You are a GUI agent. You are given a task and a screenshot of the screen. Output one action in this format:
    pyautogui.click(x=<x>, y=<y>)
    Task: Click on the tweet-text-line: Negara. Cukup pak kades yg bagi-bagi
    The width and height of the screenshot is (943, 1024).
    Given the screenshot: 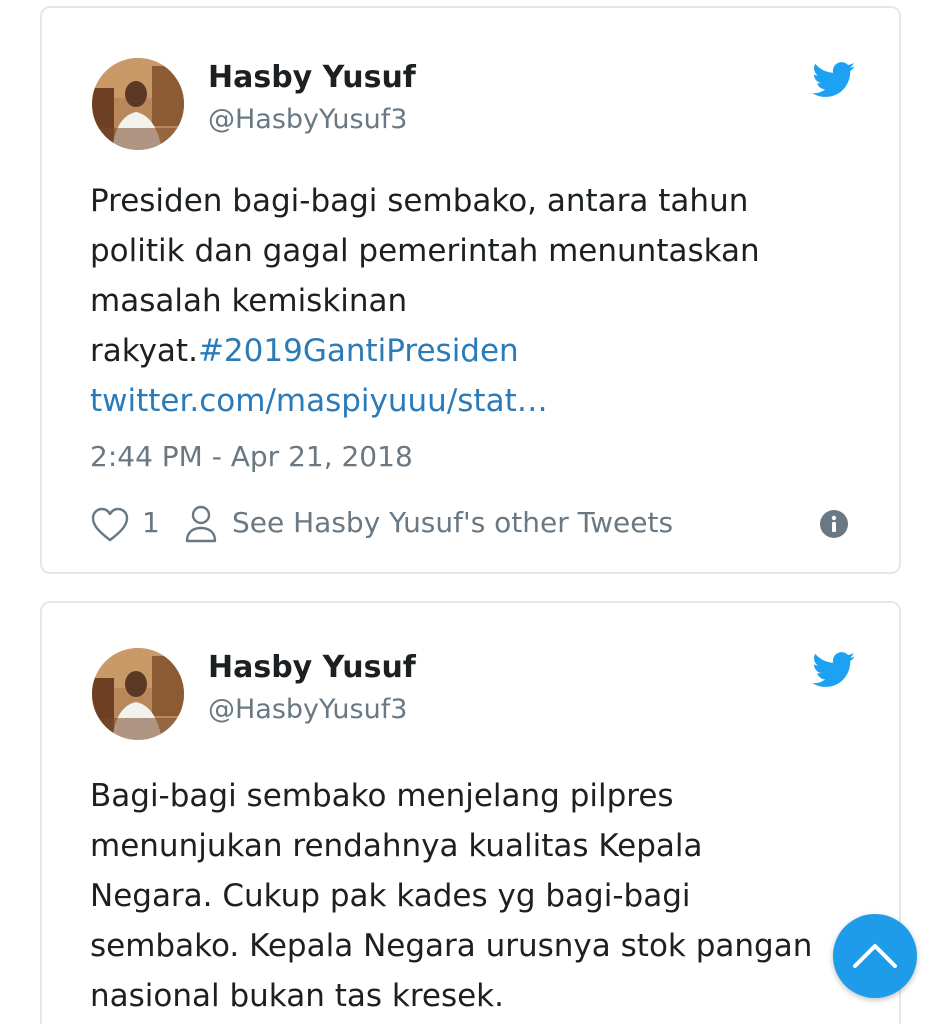 What is the action you would take?
    pyautogui.click(x=390, y=896)
    